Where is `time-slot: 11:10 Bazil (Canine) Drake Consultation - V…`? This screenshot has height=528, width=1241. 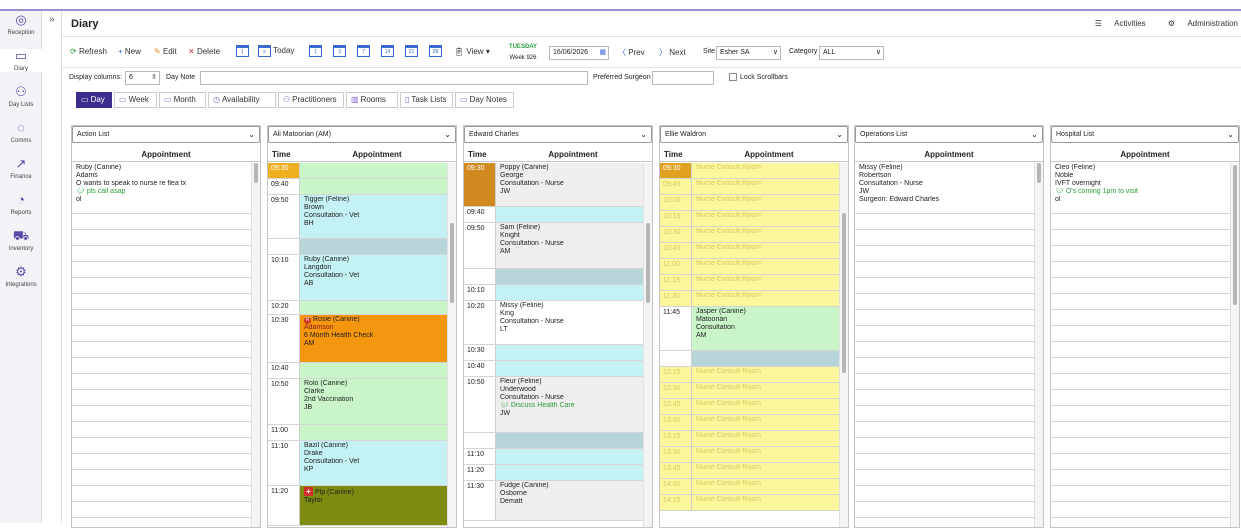
time-slot: 11:10 Bazil (Canine) Drake Consultation - V… is located at coordinates (357, 463).